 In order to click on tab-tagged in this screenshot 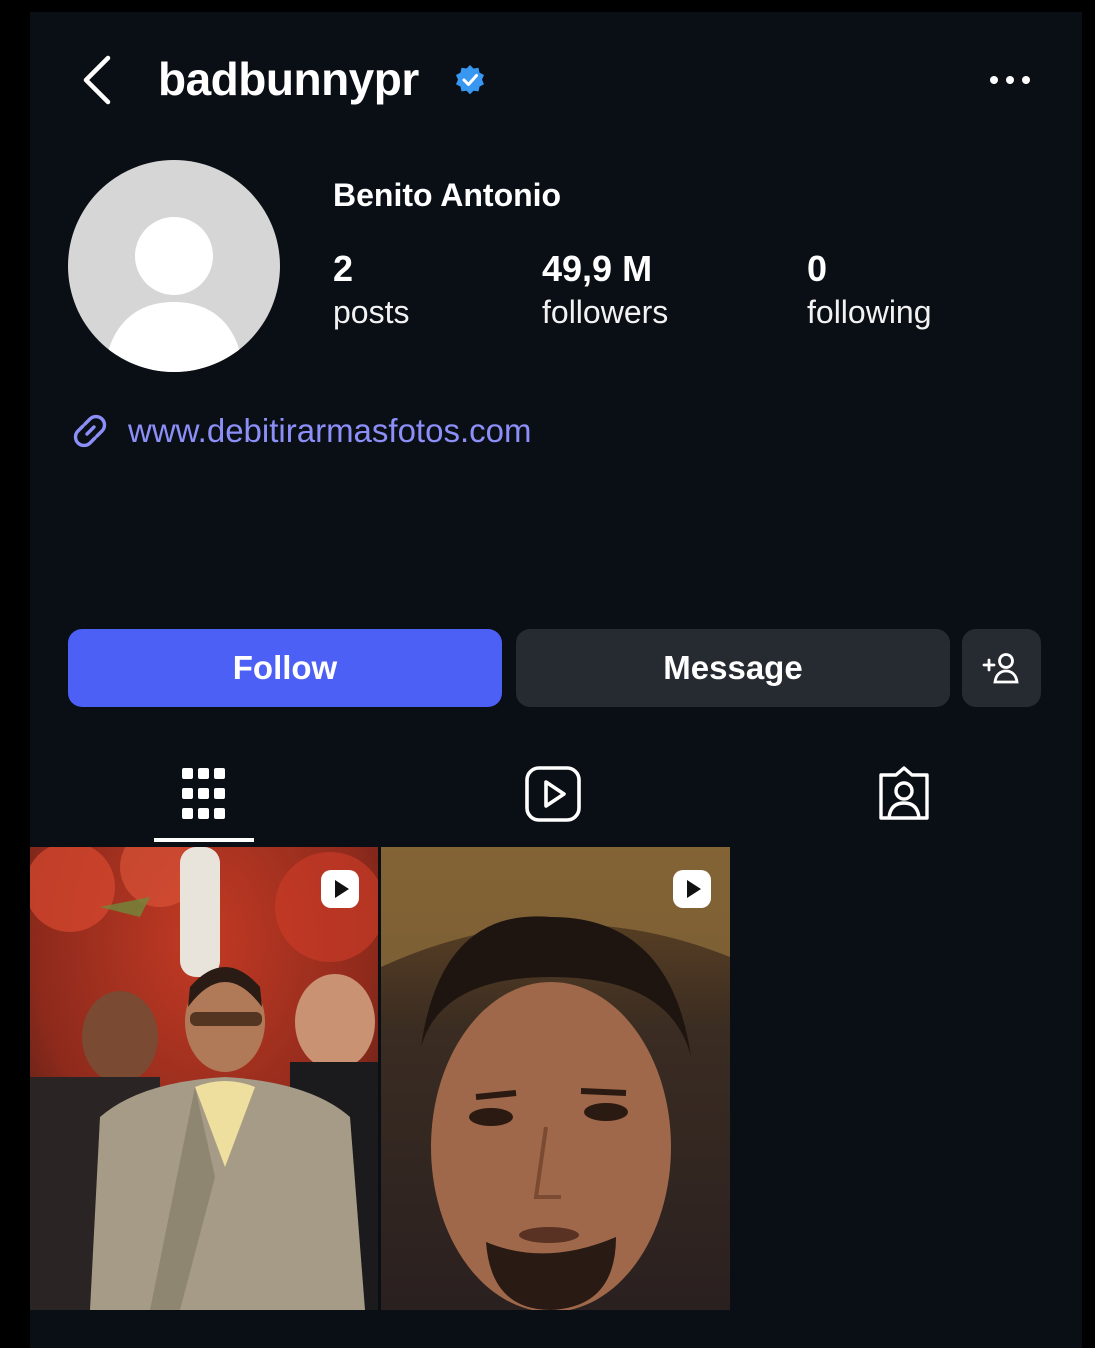, I will do `click(904, 794)`.